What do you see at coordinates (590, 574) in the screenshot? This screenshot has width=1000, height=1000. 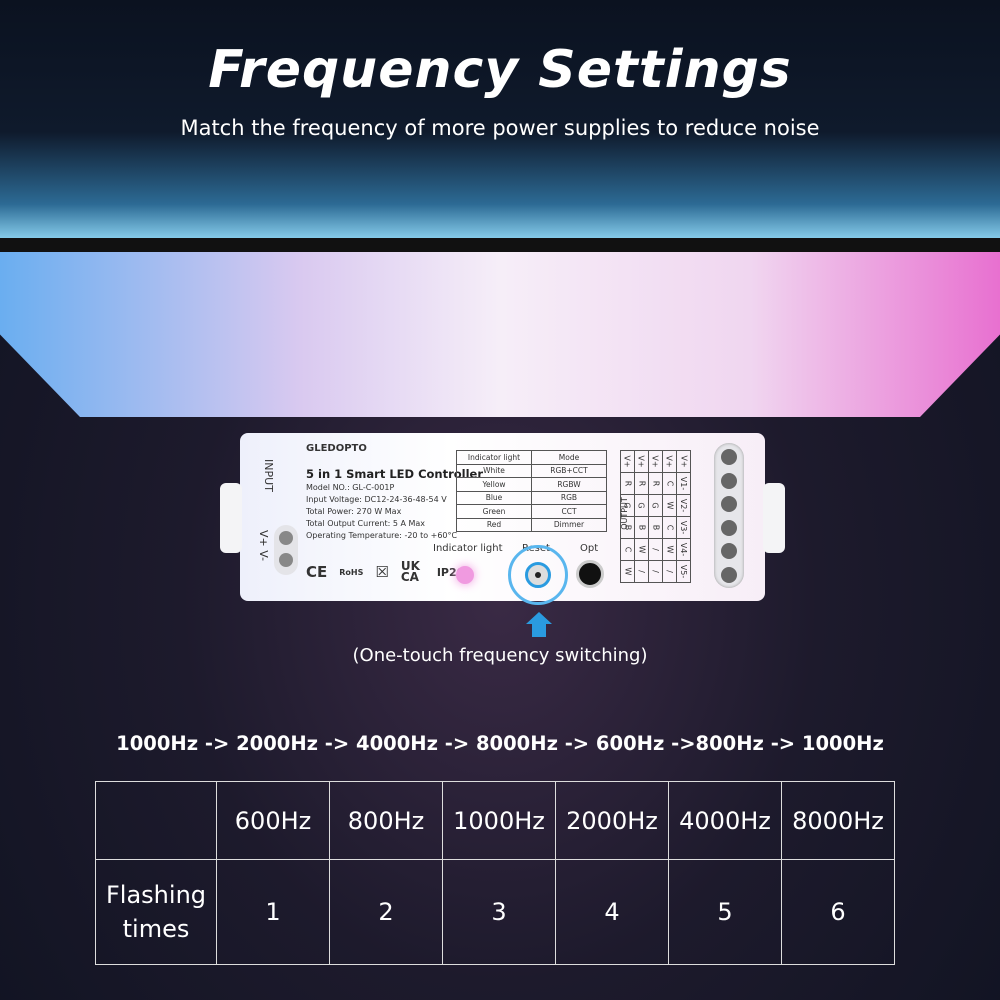 I see `opt-button` at bounding box center [590, 574].